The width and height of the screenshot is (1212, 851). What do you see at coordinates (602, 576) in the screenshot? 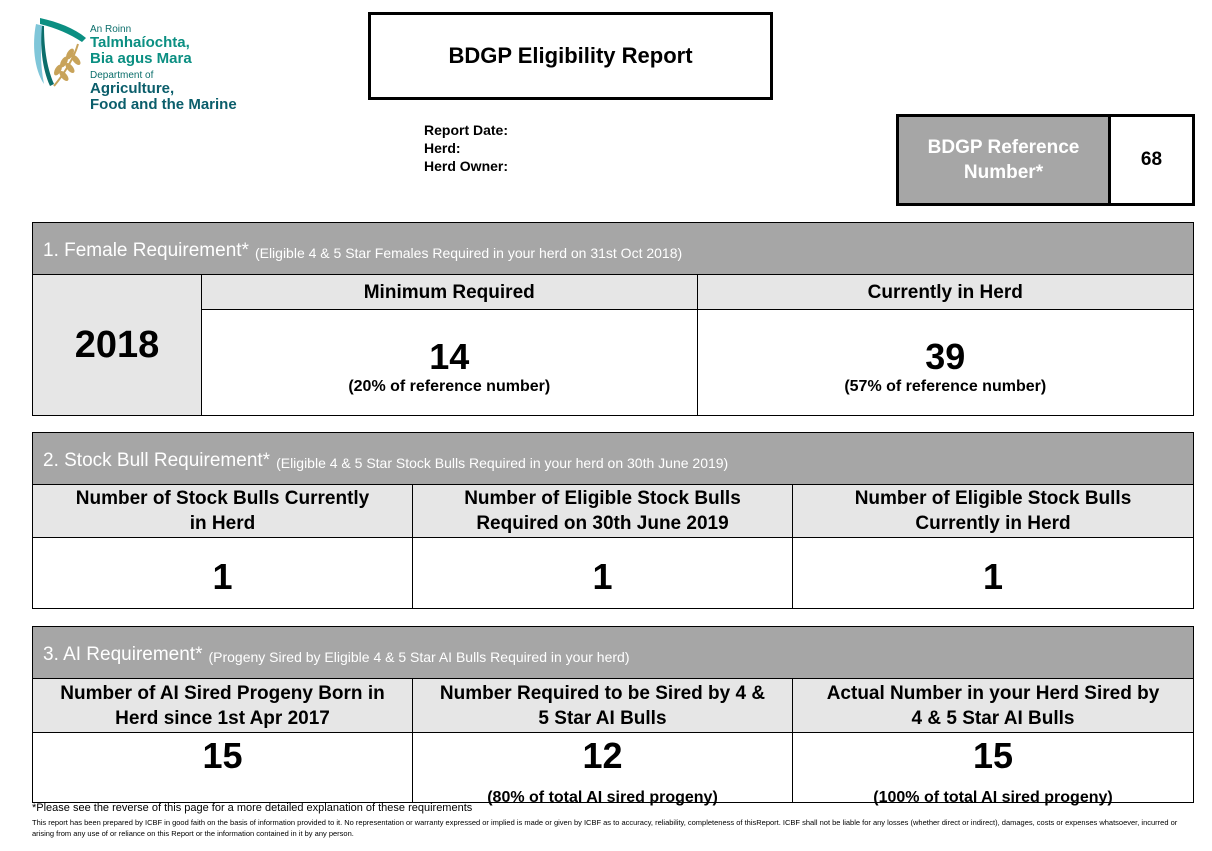
I see `eligible-bulls-required-value: 1` at bounding box center [602, 576].